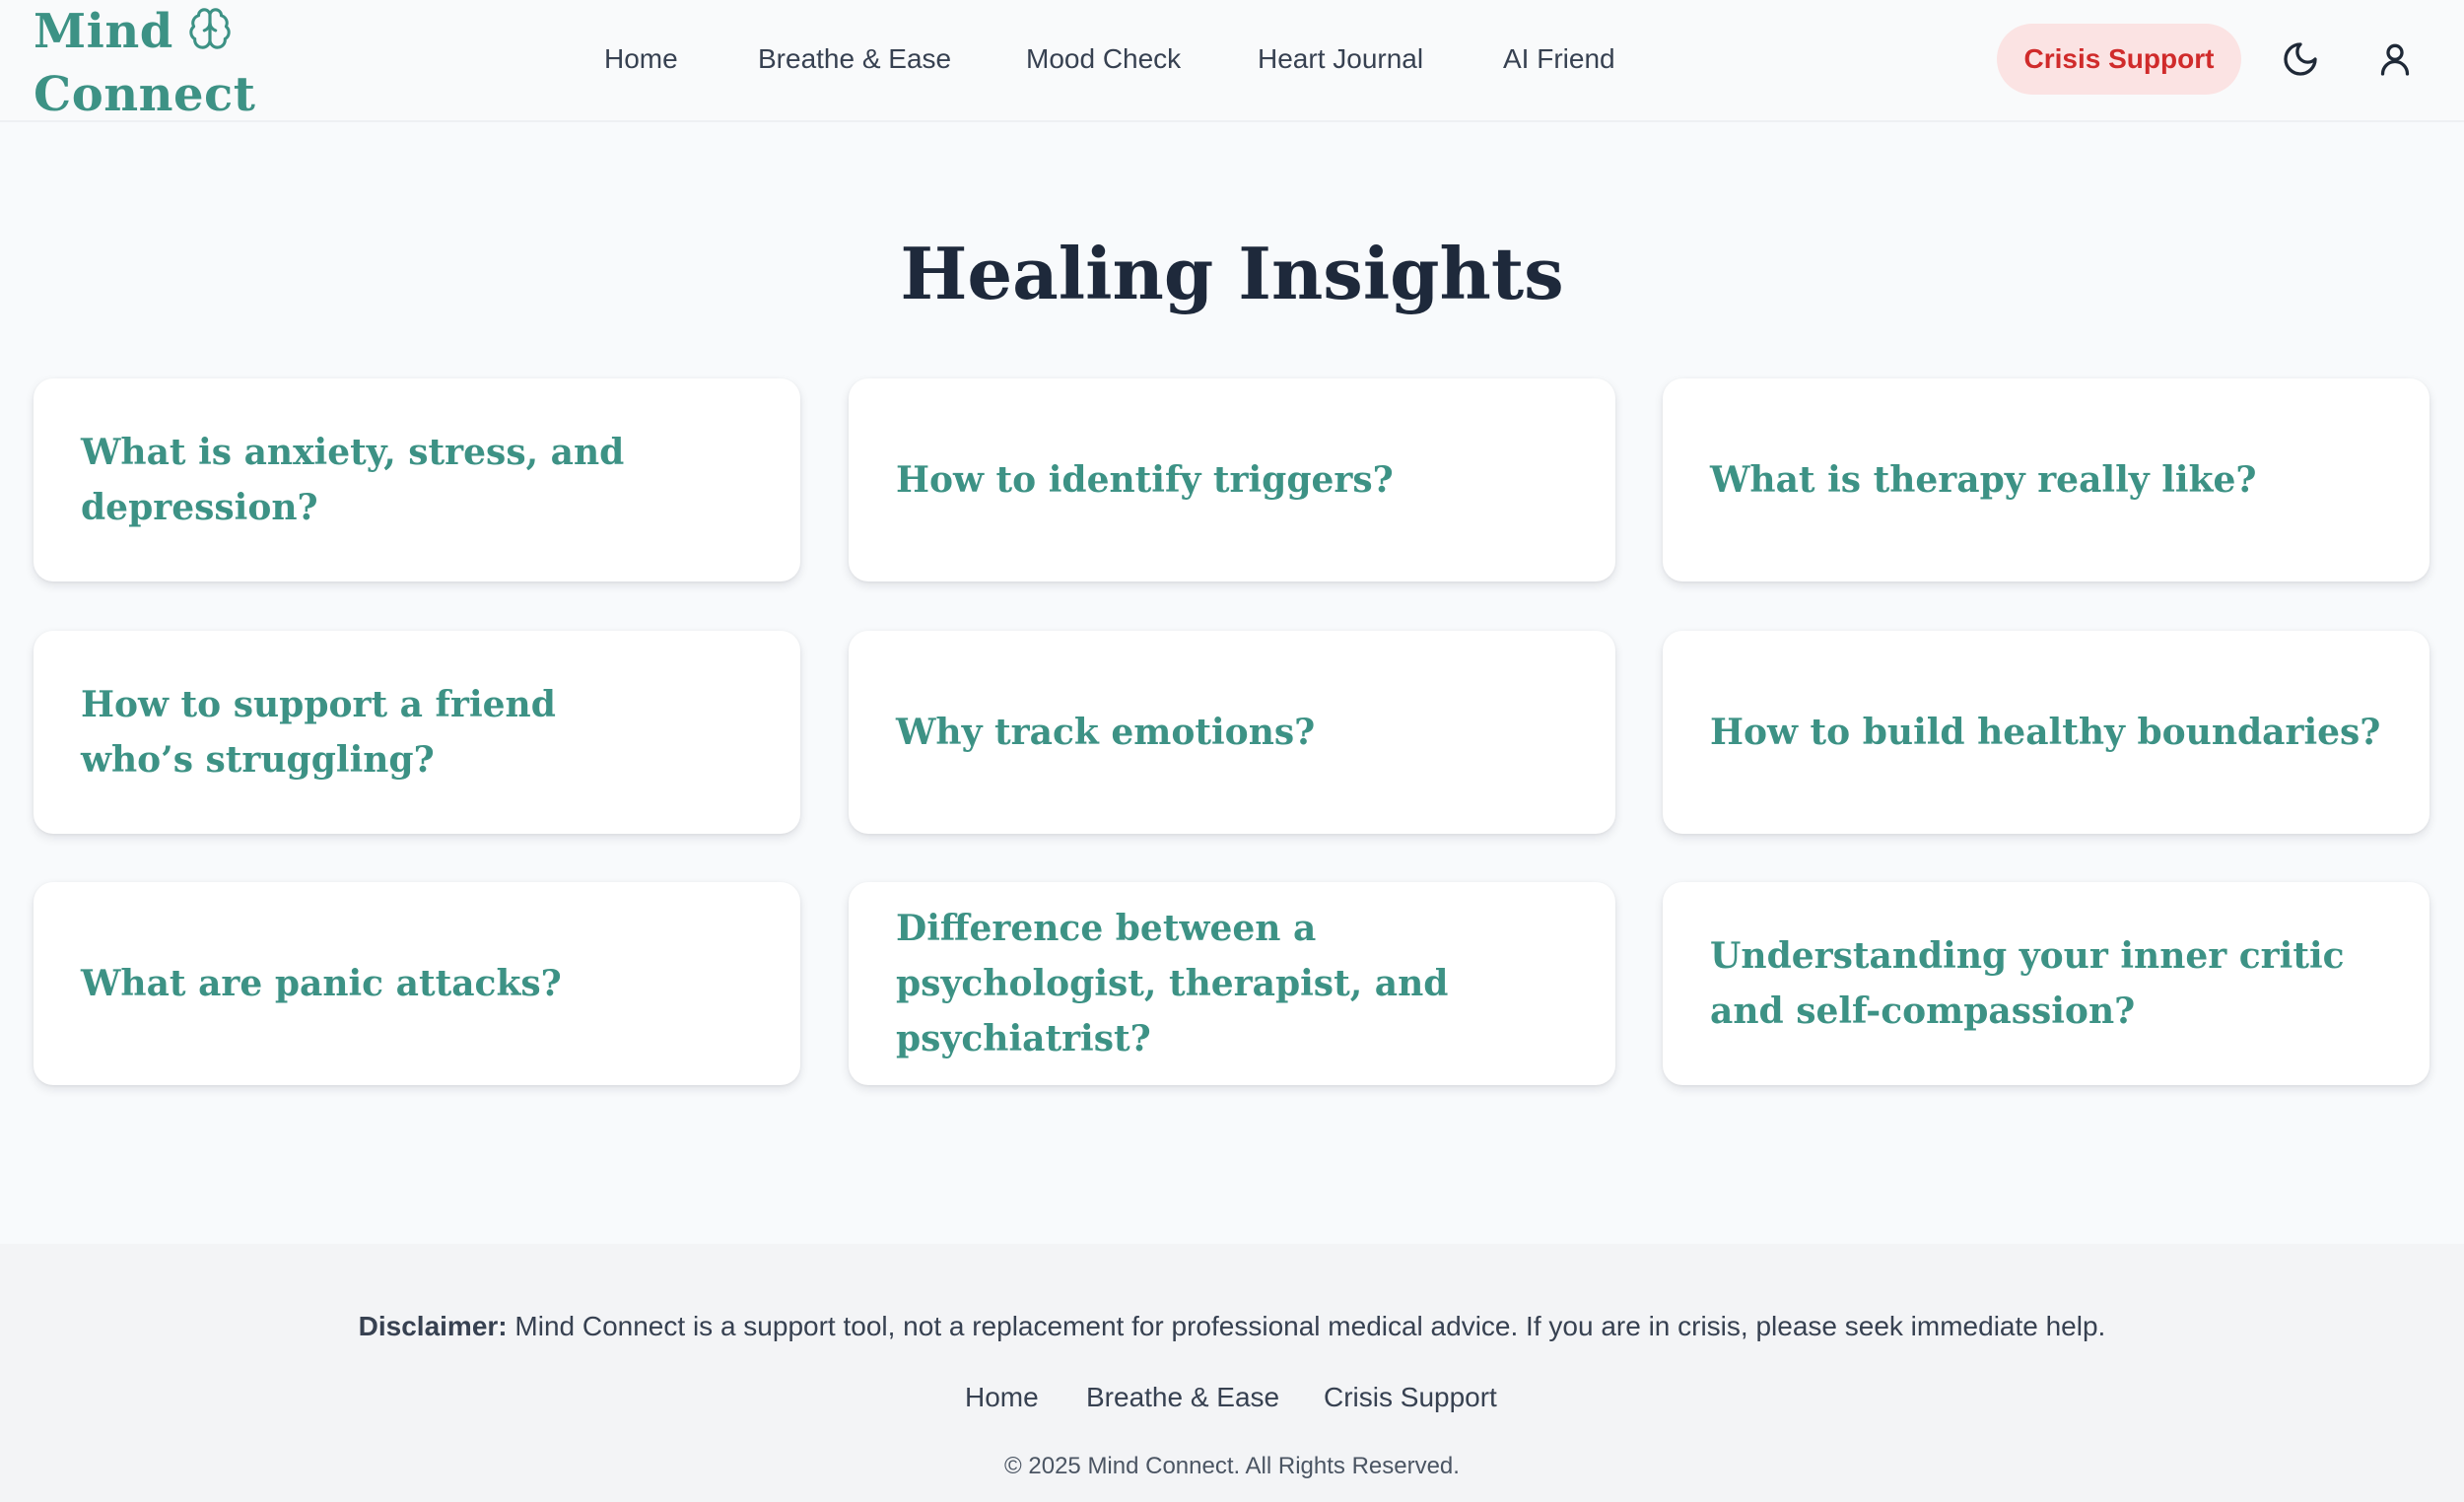  What do you see at coordinates (1559, 59) in the screenshot?
I see `nav-item-ai-friend: AI Friend` at bounding box center [1559, 59].